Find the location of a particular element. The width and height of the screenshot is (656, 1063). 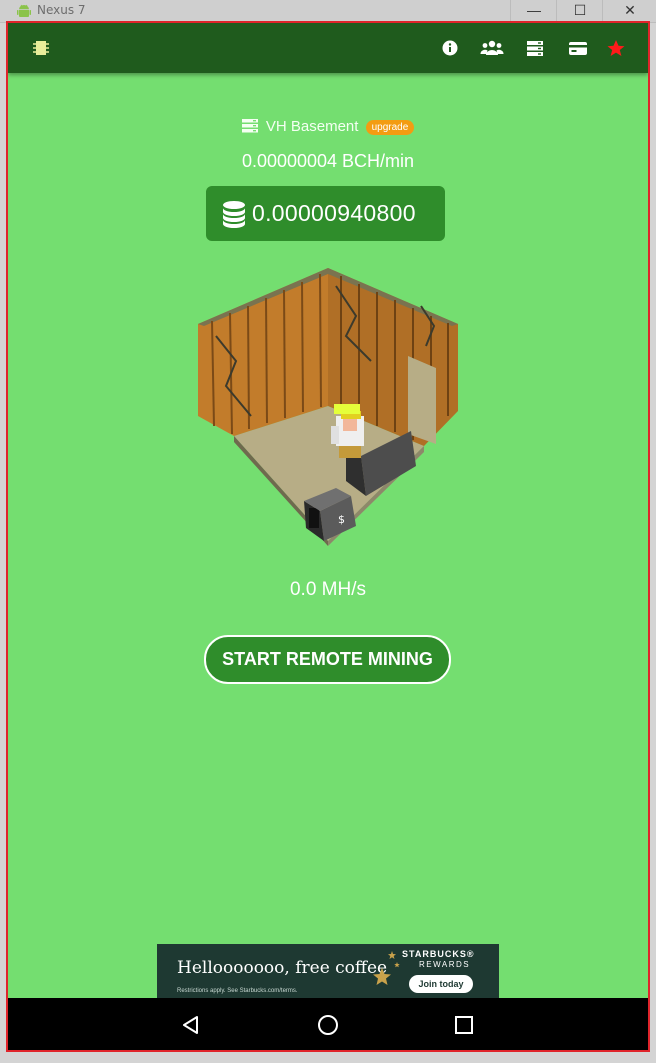

android-icon is located at coordinates (24, 10).